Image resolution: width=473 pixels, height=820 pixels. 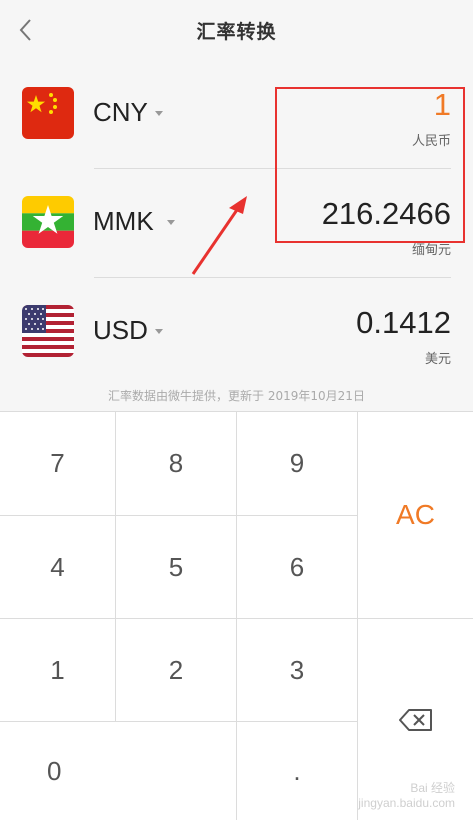 What do you see at coordinates (415, 515) in the screenshot?
I see `clear-button: AC` at bounding box center [415, 515].